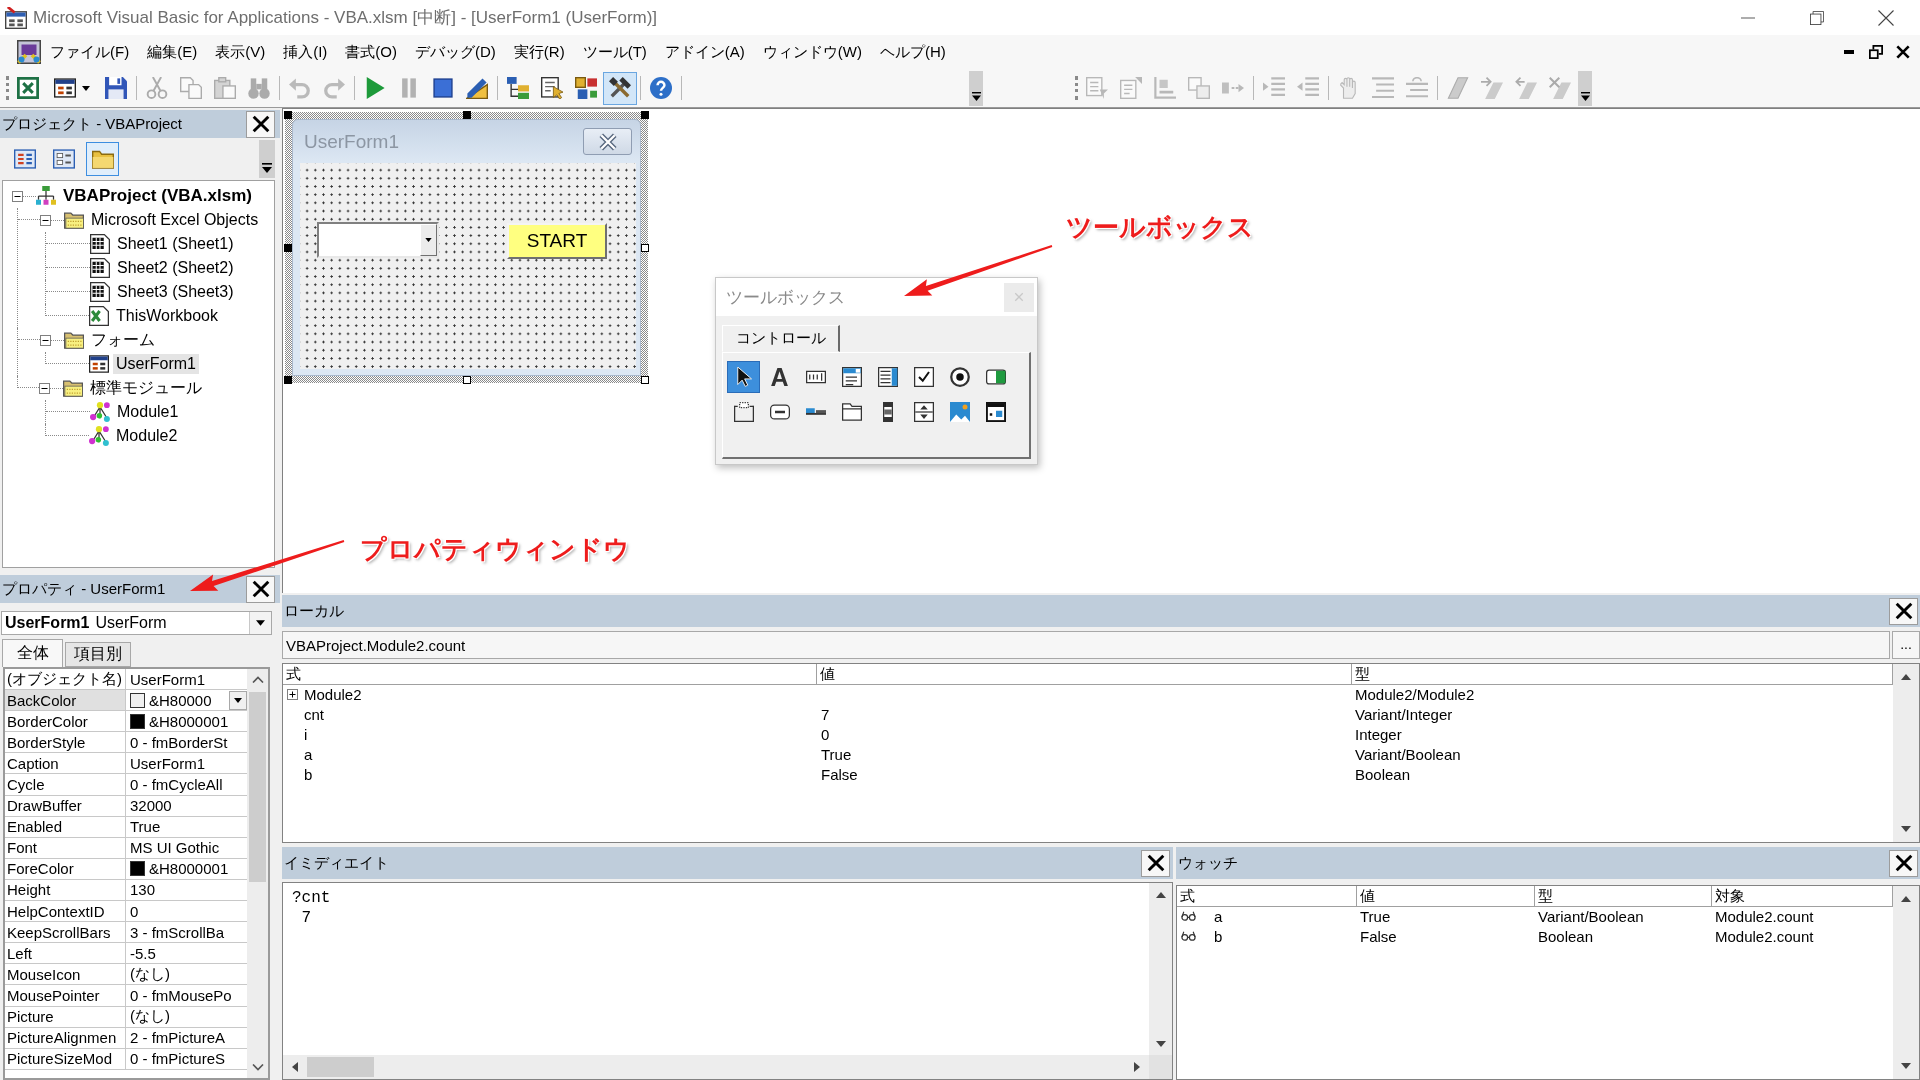 This screenshot has width=1920, height=1080. Describe the element at coordinates (812, 52) in the screenshot. I see `menu-item: ウィンドウ(W)` at that location.